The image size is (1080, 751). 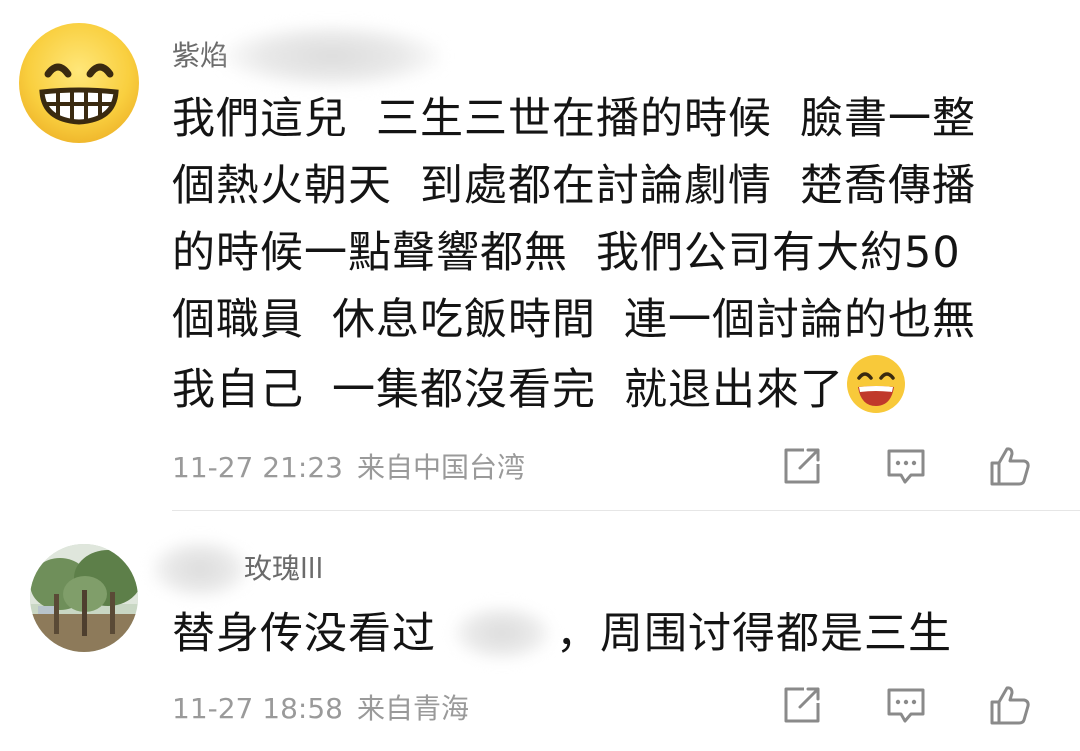 I want to click on tree-photo-avatar-icon, so click(x=84, y=598).